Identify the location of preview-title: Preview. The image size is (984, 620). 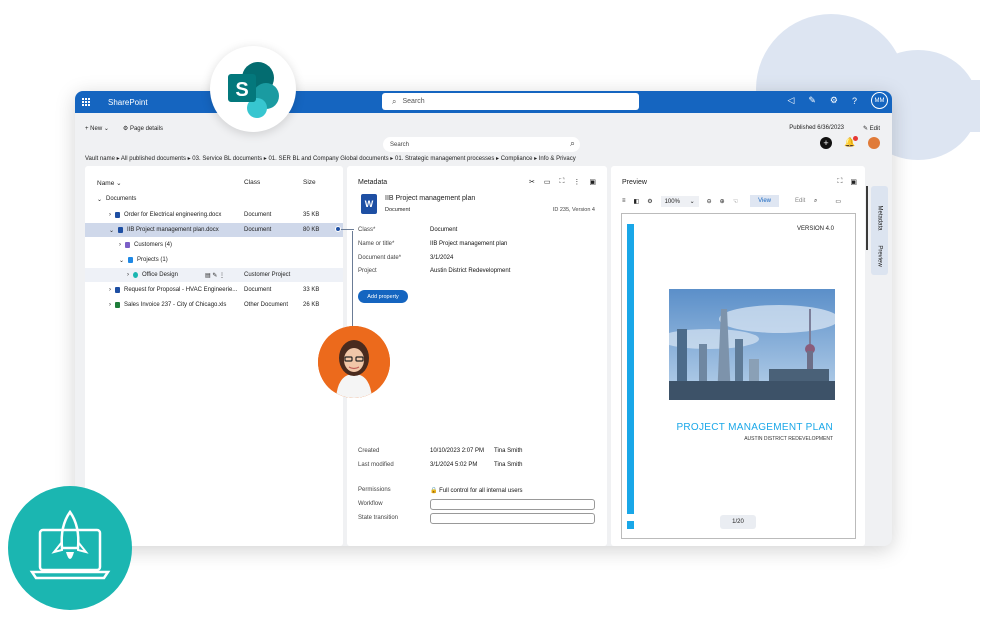
(634, 182).